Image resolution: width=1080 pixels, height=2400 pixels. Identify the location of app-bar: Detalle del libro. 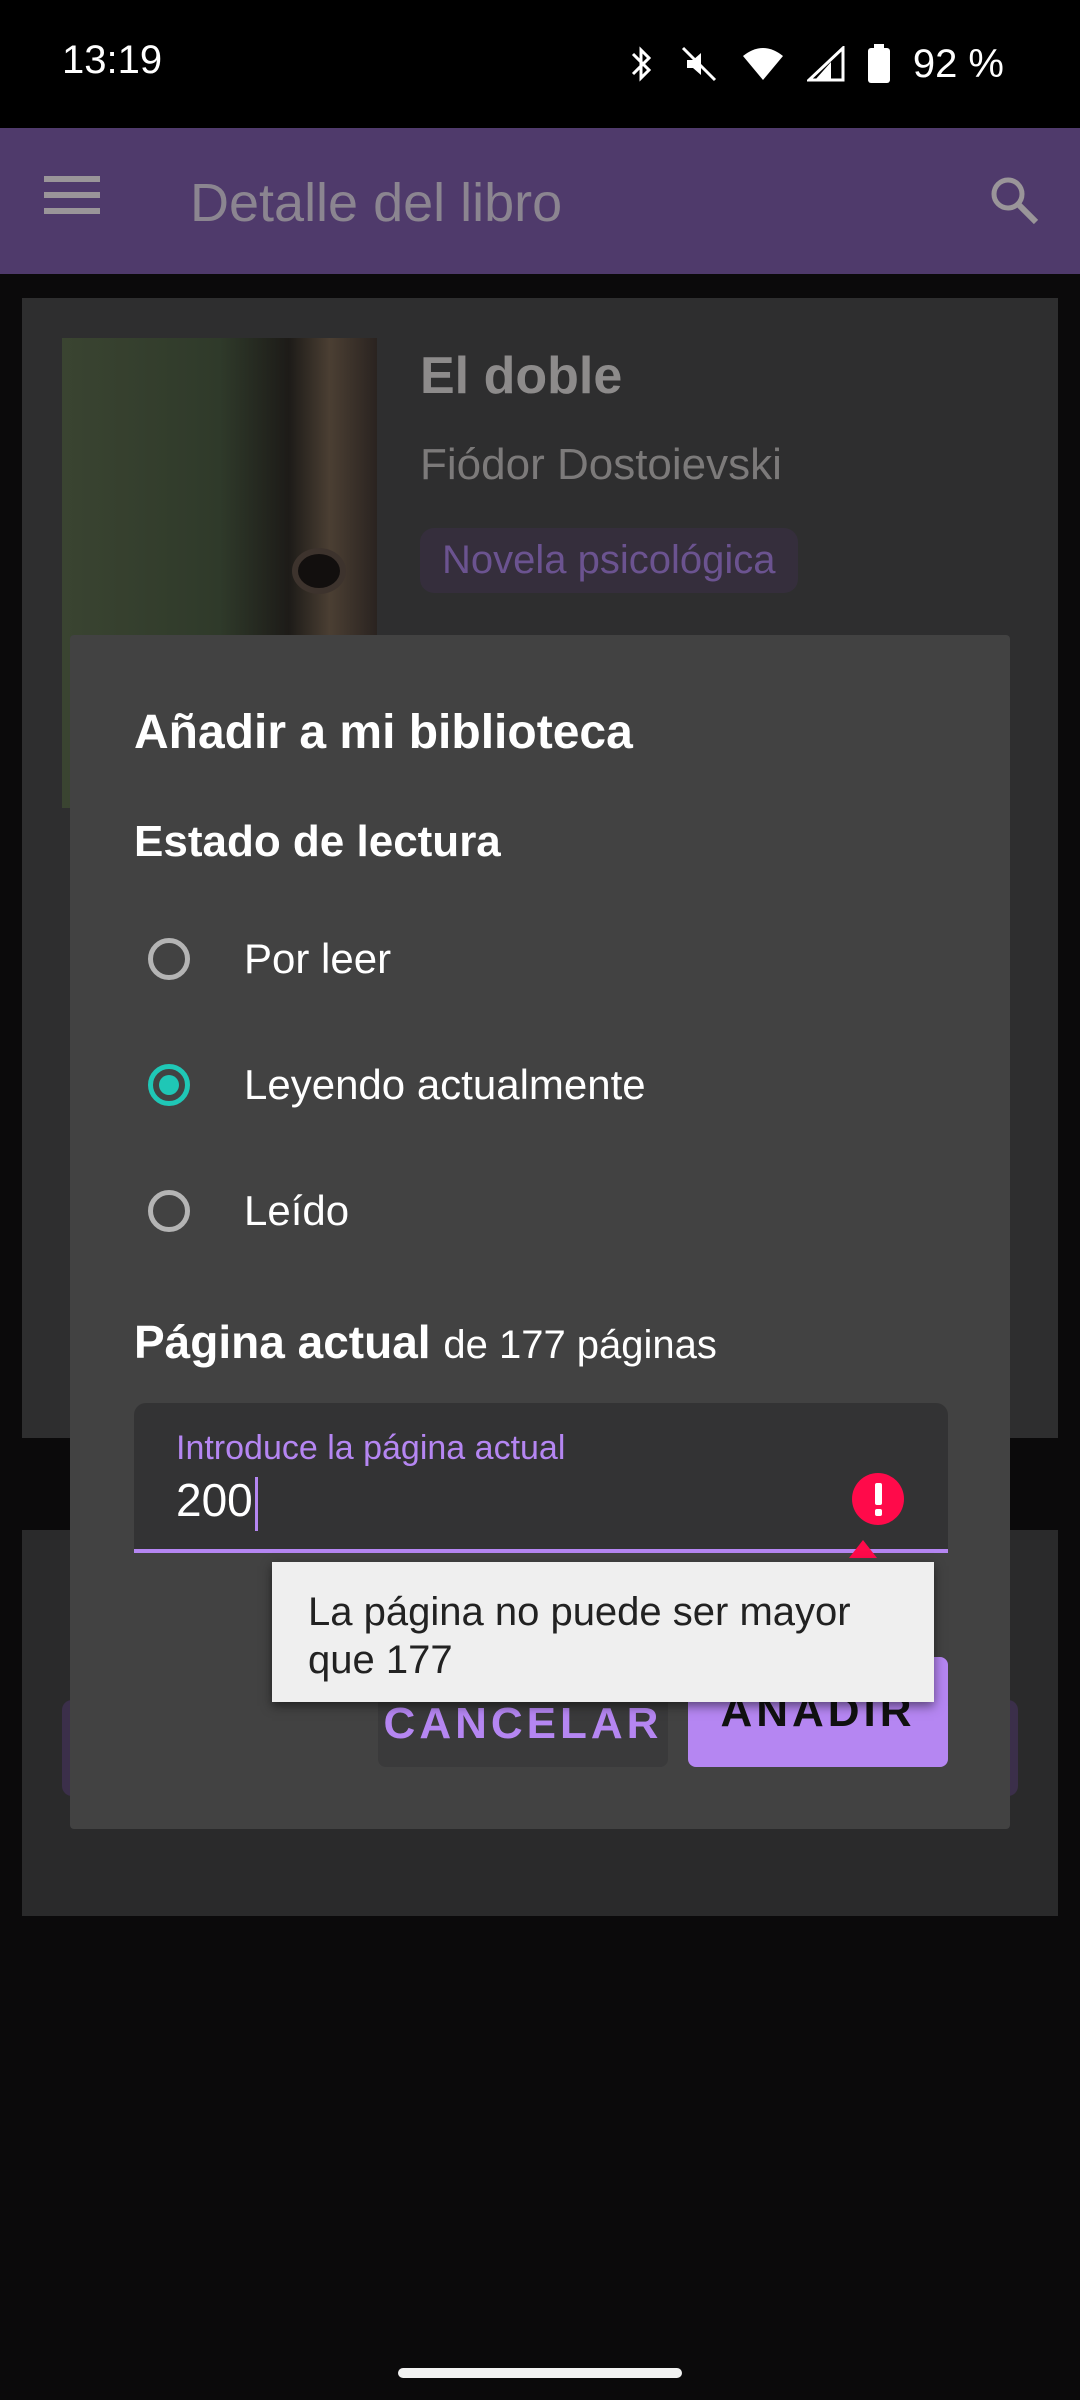
(540, 201).